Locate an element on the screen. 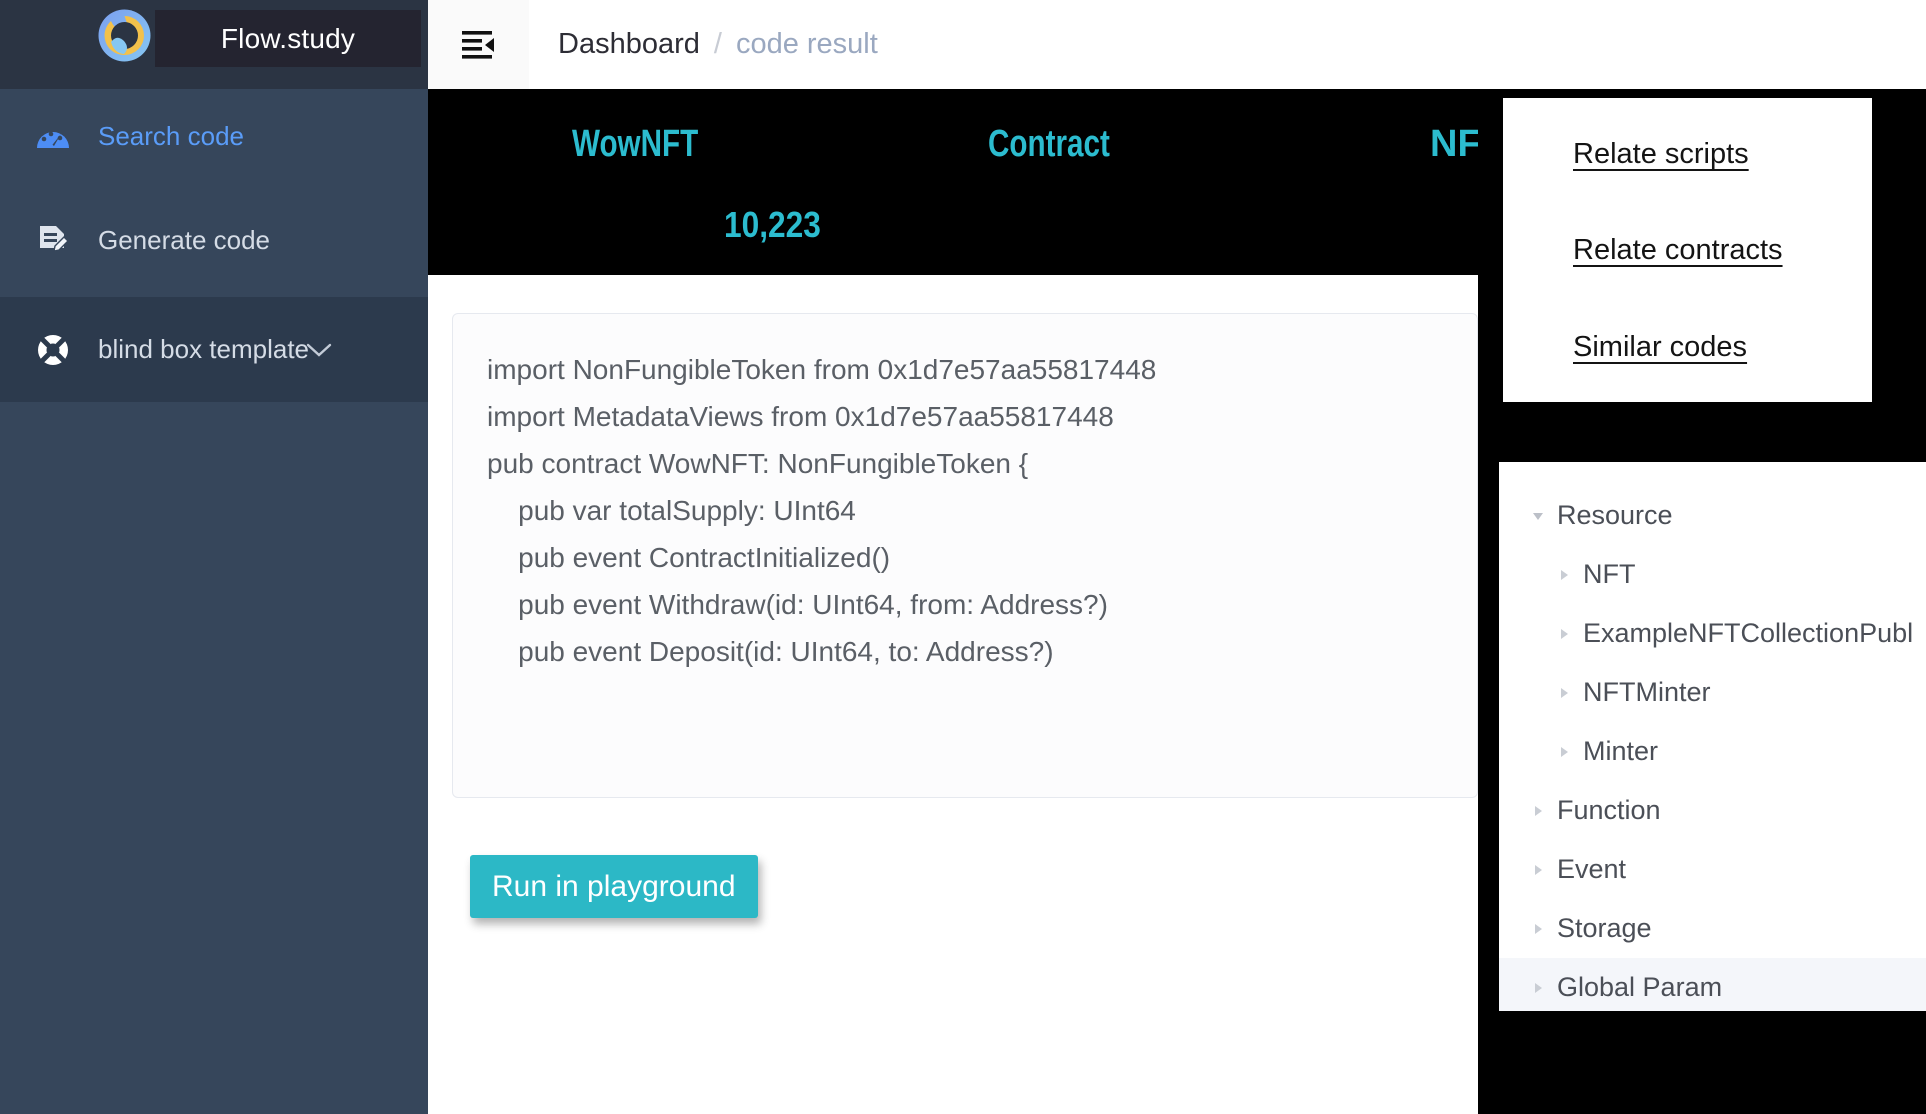  flow-logo-icon is located at coordinates (124, 35).